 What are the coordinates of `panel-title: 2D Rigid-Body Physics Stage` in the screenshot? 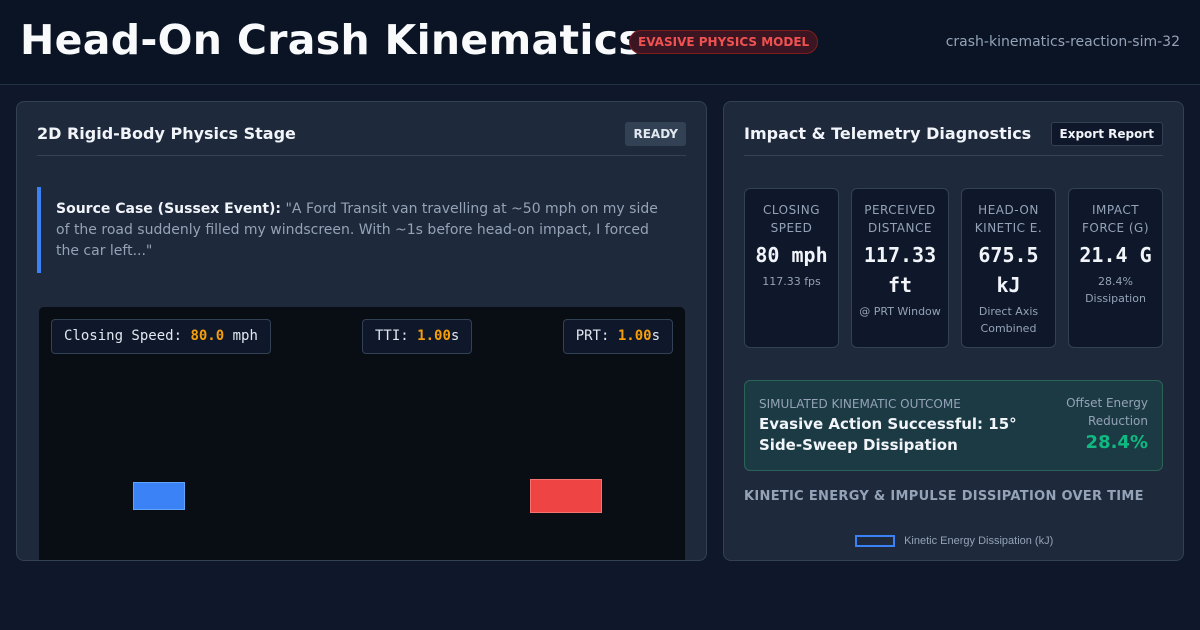 It's located at (166, 133).